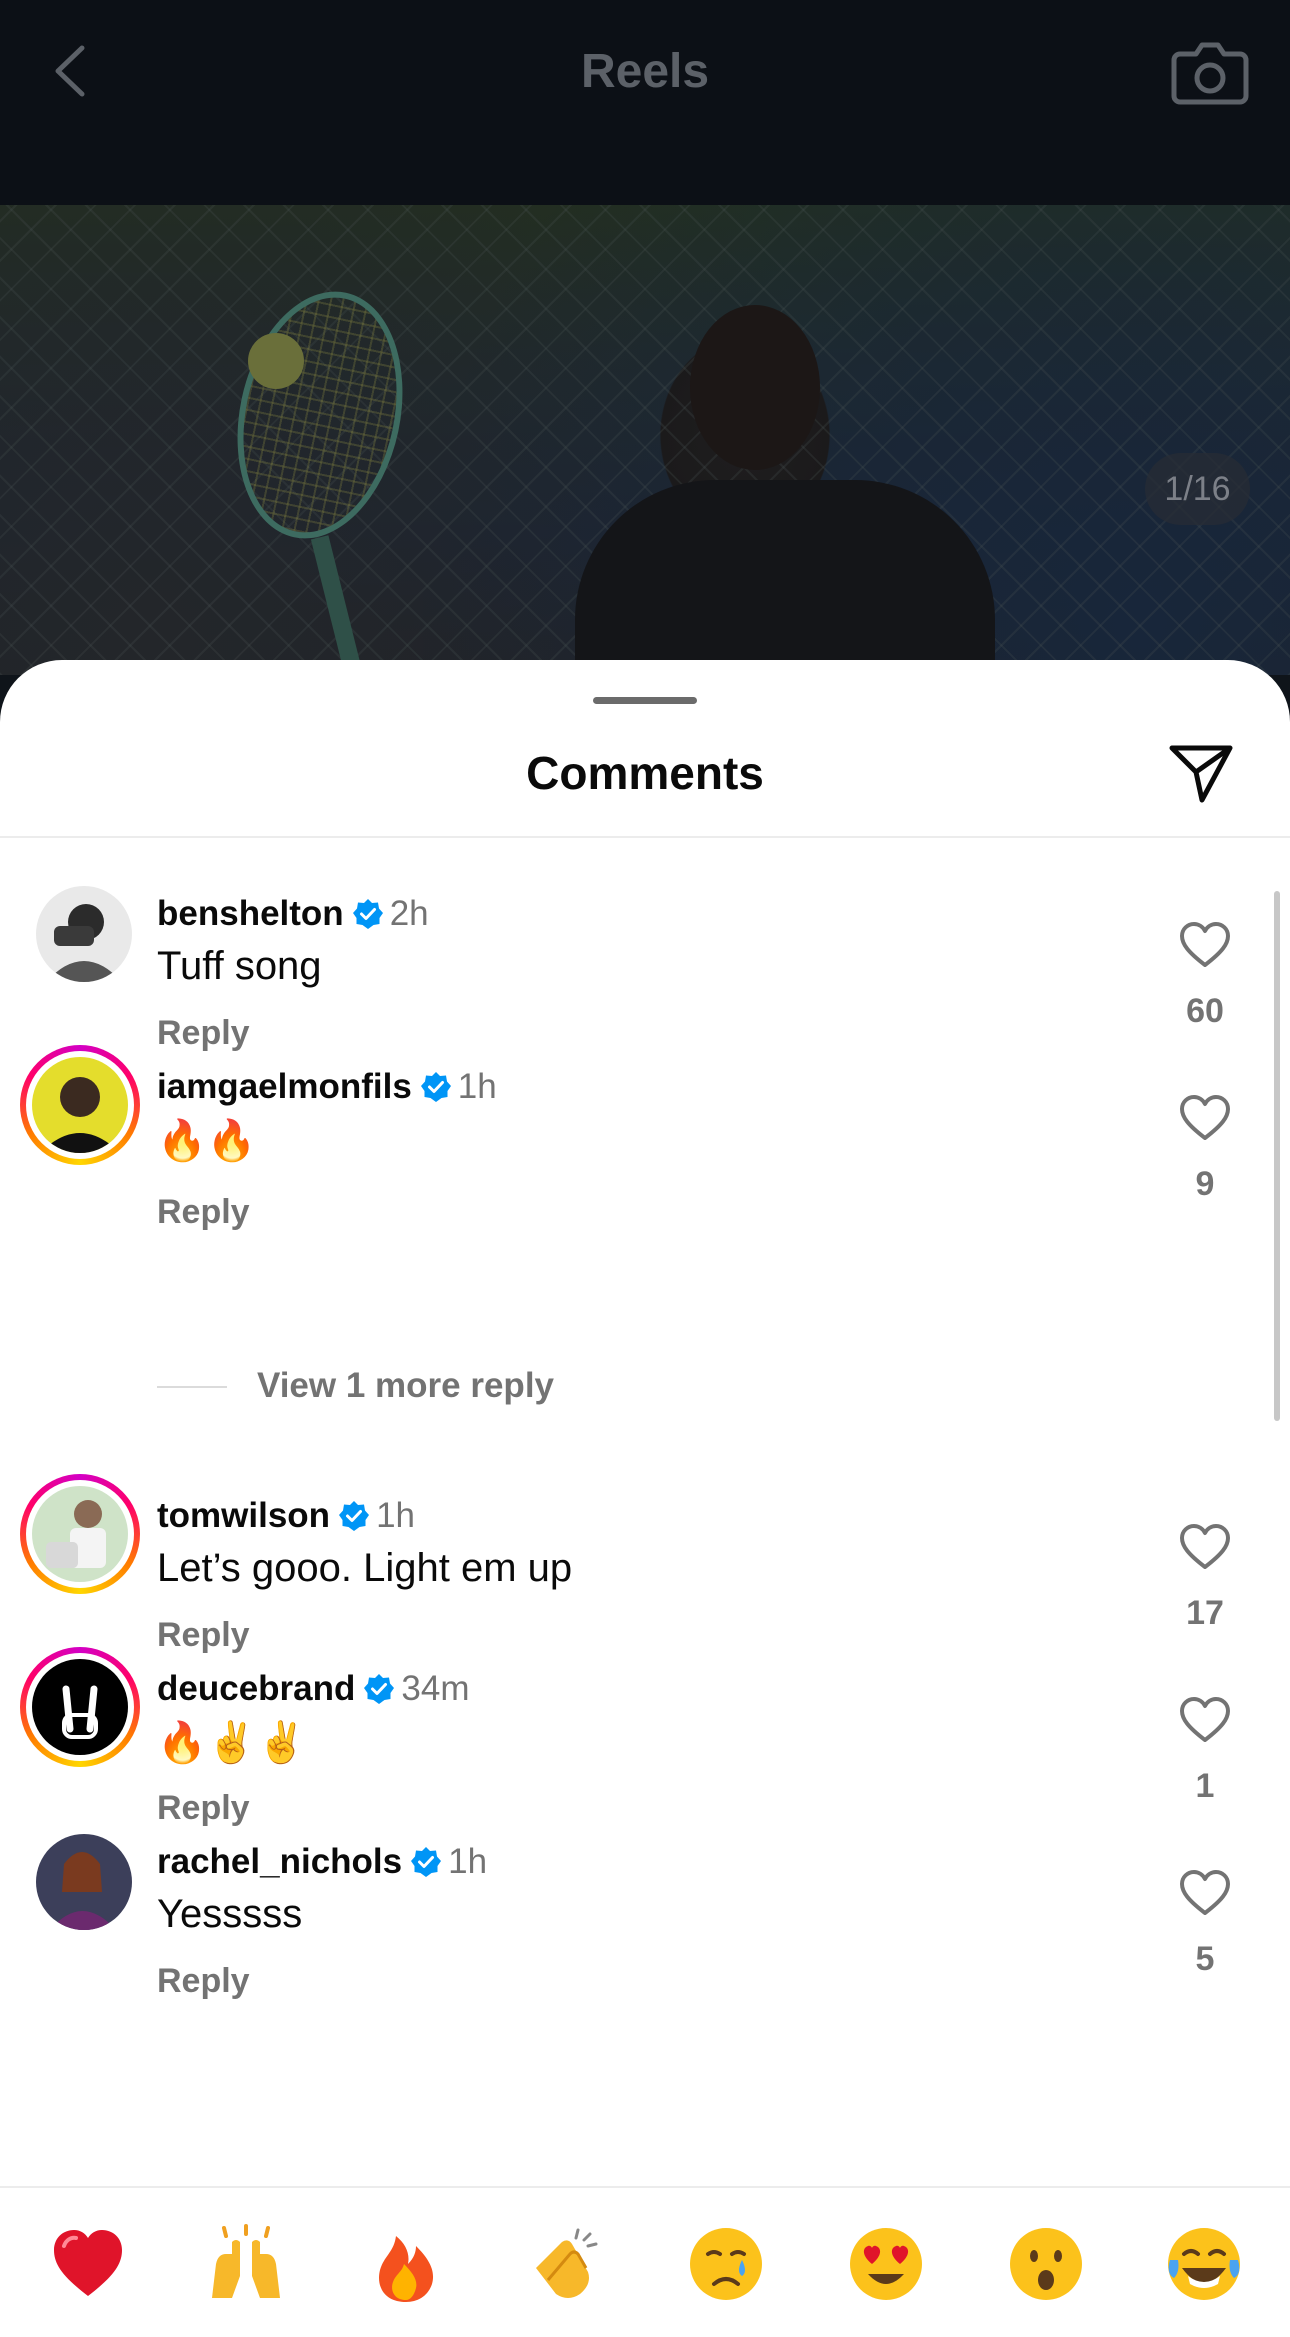 The width and height of the screenshot is (1290, 2337). I want to click on comment-item: rachel_nichols 1h Yesssss Reply 5, so click(645, 1915).